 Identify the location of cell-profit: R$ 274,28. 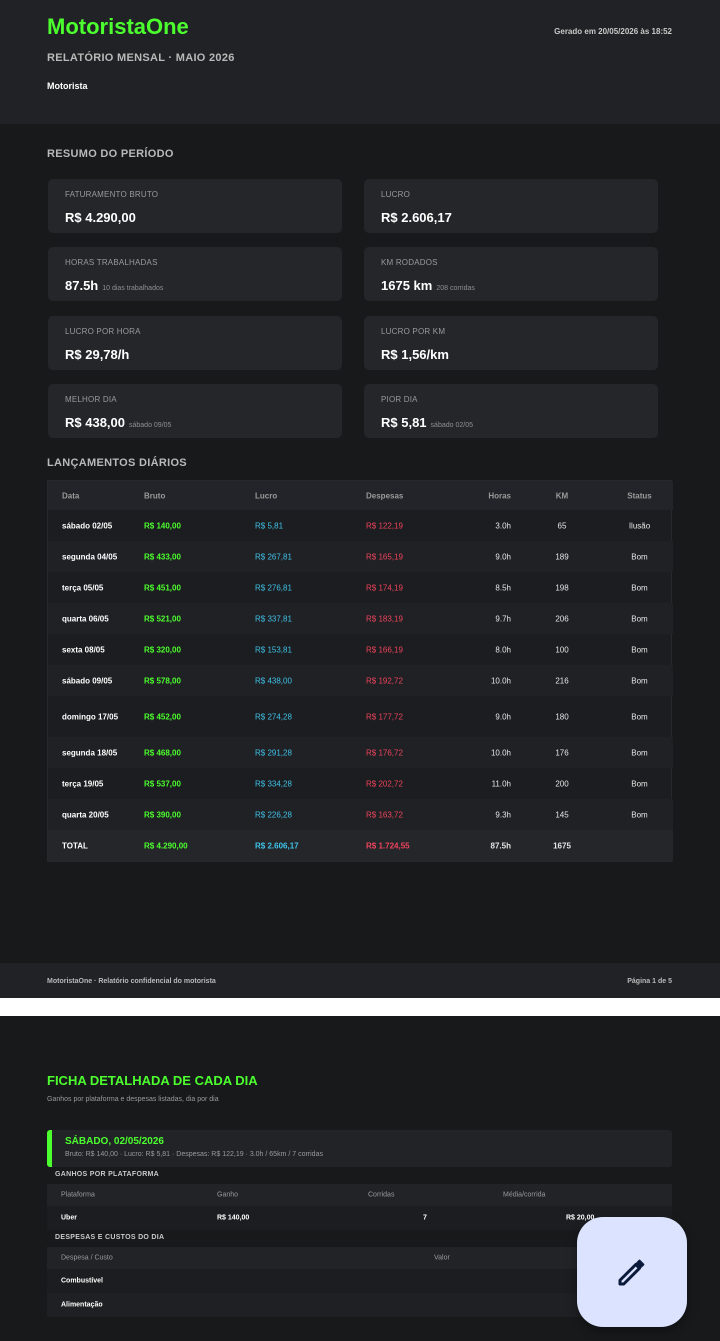
(273, 716).